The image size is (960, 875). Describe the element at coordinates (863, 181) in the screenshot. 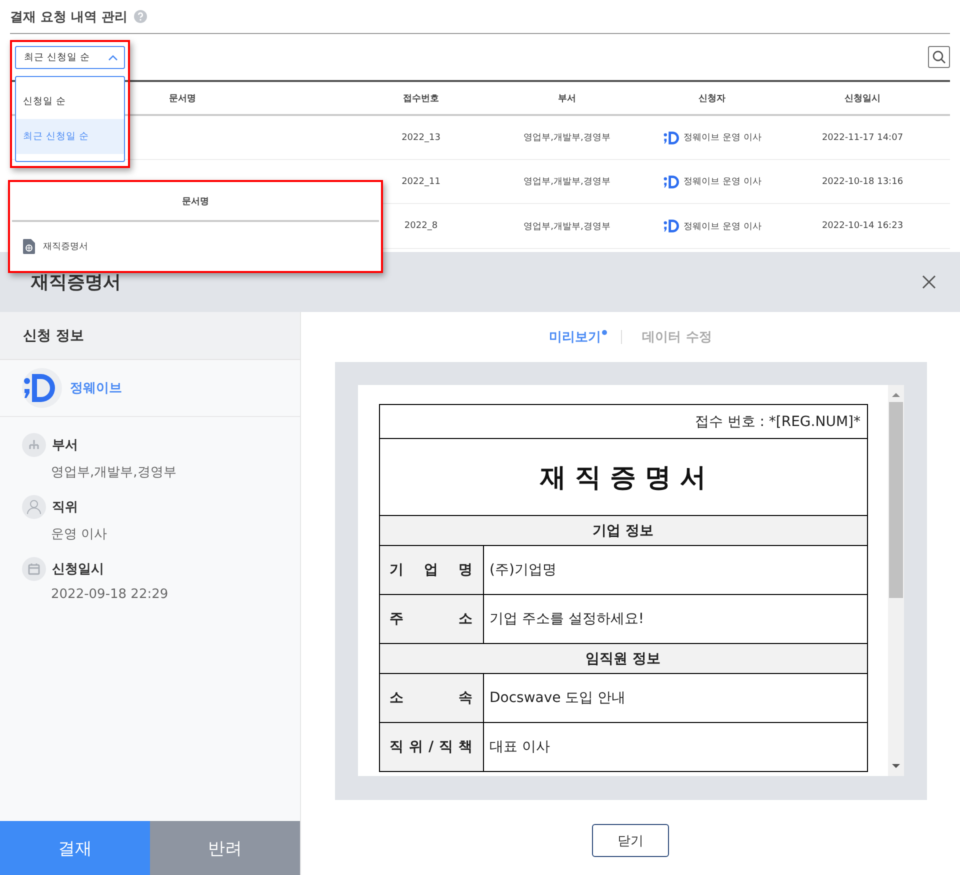

I see `table-cell: 2022-10-18 13:16` at that location.